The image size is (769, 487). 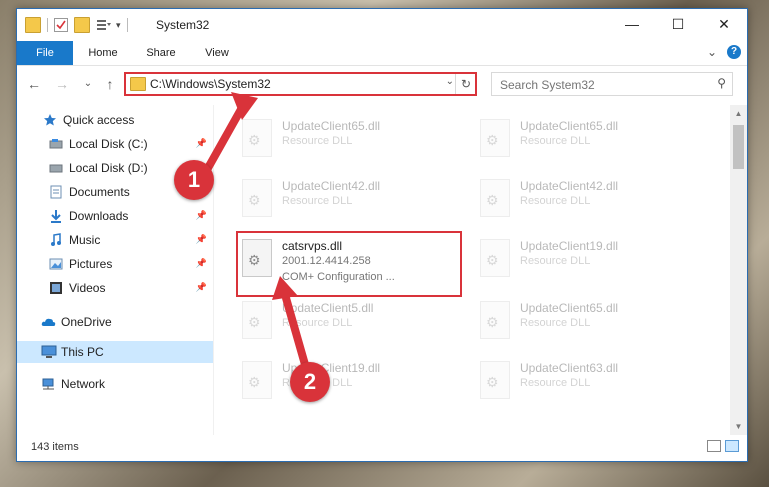 I want to click on scroll-up-icon: ▲, so click(x=738, y=113).